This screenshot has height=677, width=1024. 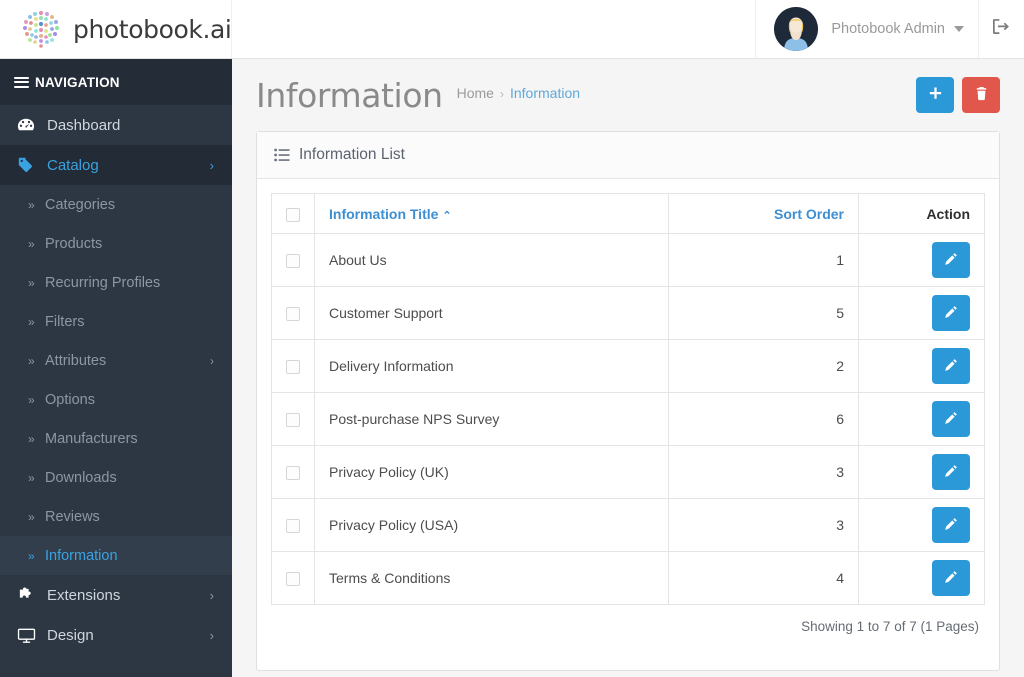 I want to click on sign-out-icon, so click(x=1001, y=29).